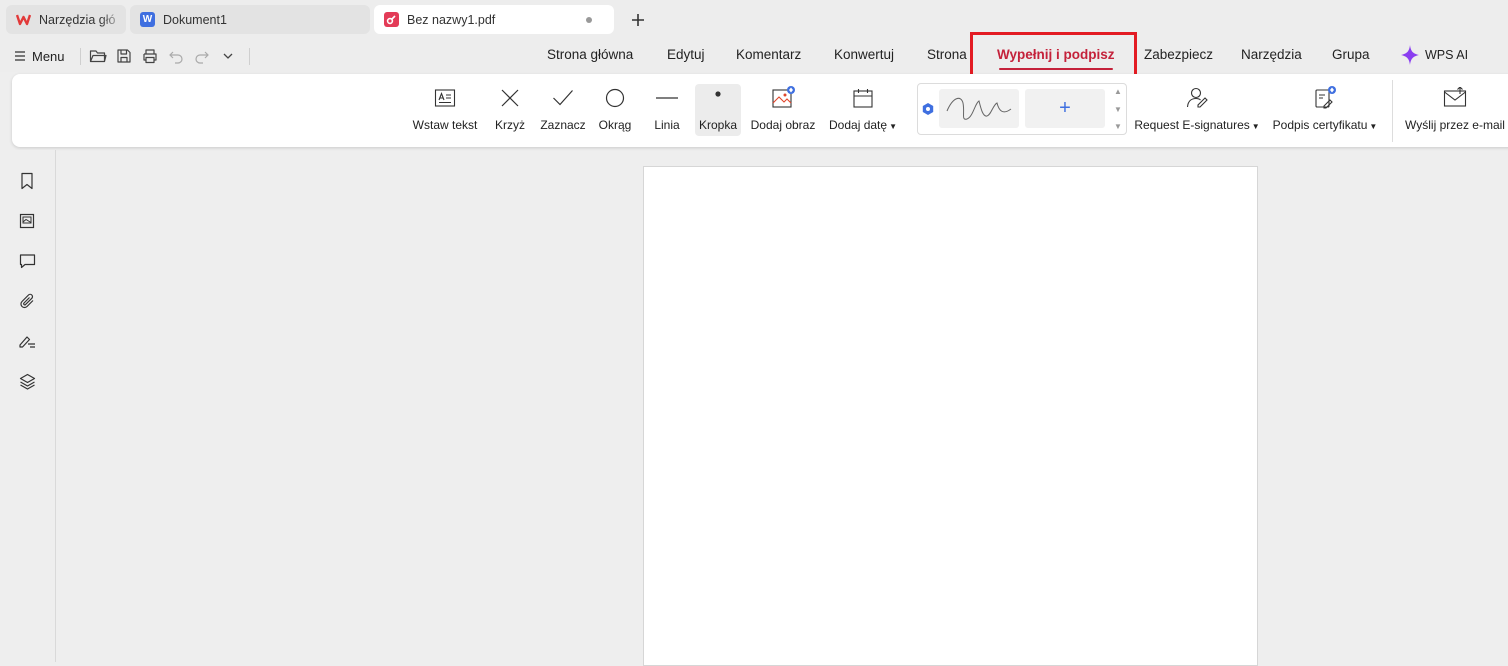 The width and height of the screenshot is (1508, 666). Describe the element at coordinates (615, 110) in the screenshot. I see `circle-button: Okrąg` at that location.